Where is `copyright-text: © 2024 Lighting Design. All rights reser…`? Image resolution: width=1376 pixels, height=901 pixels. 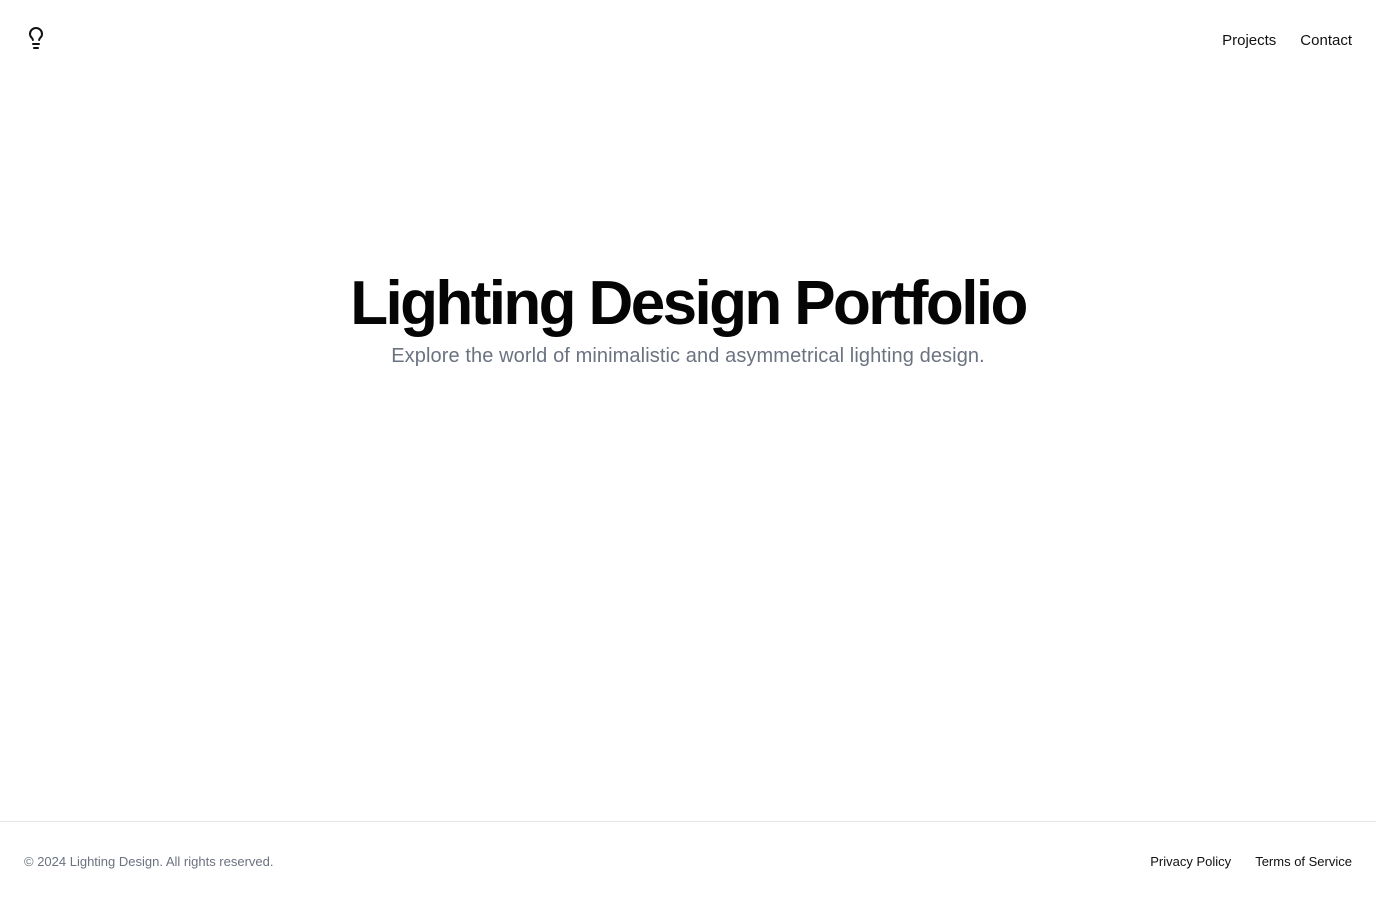
copyright-text: © 2024 Lighting Design. All rights reser… is located at coordinates (149, 861).